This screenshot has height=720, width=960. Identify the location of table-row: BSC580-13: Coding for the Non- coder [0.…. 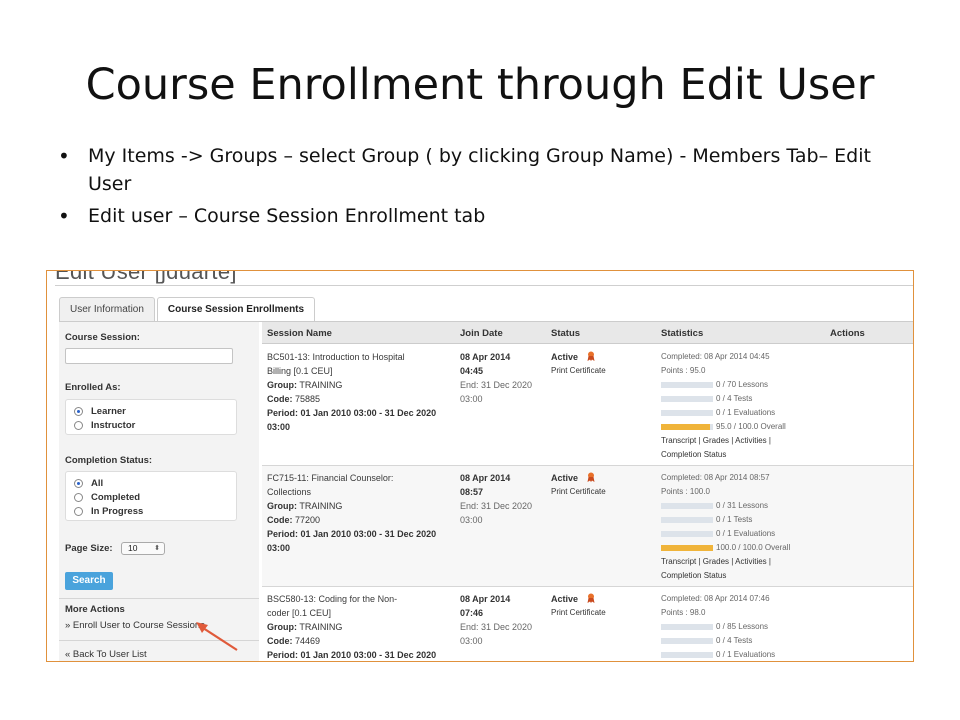
(587, 624).